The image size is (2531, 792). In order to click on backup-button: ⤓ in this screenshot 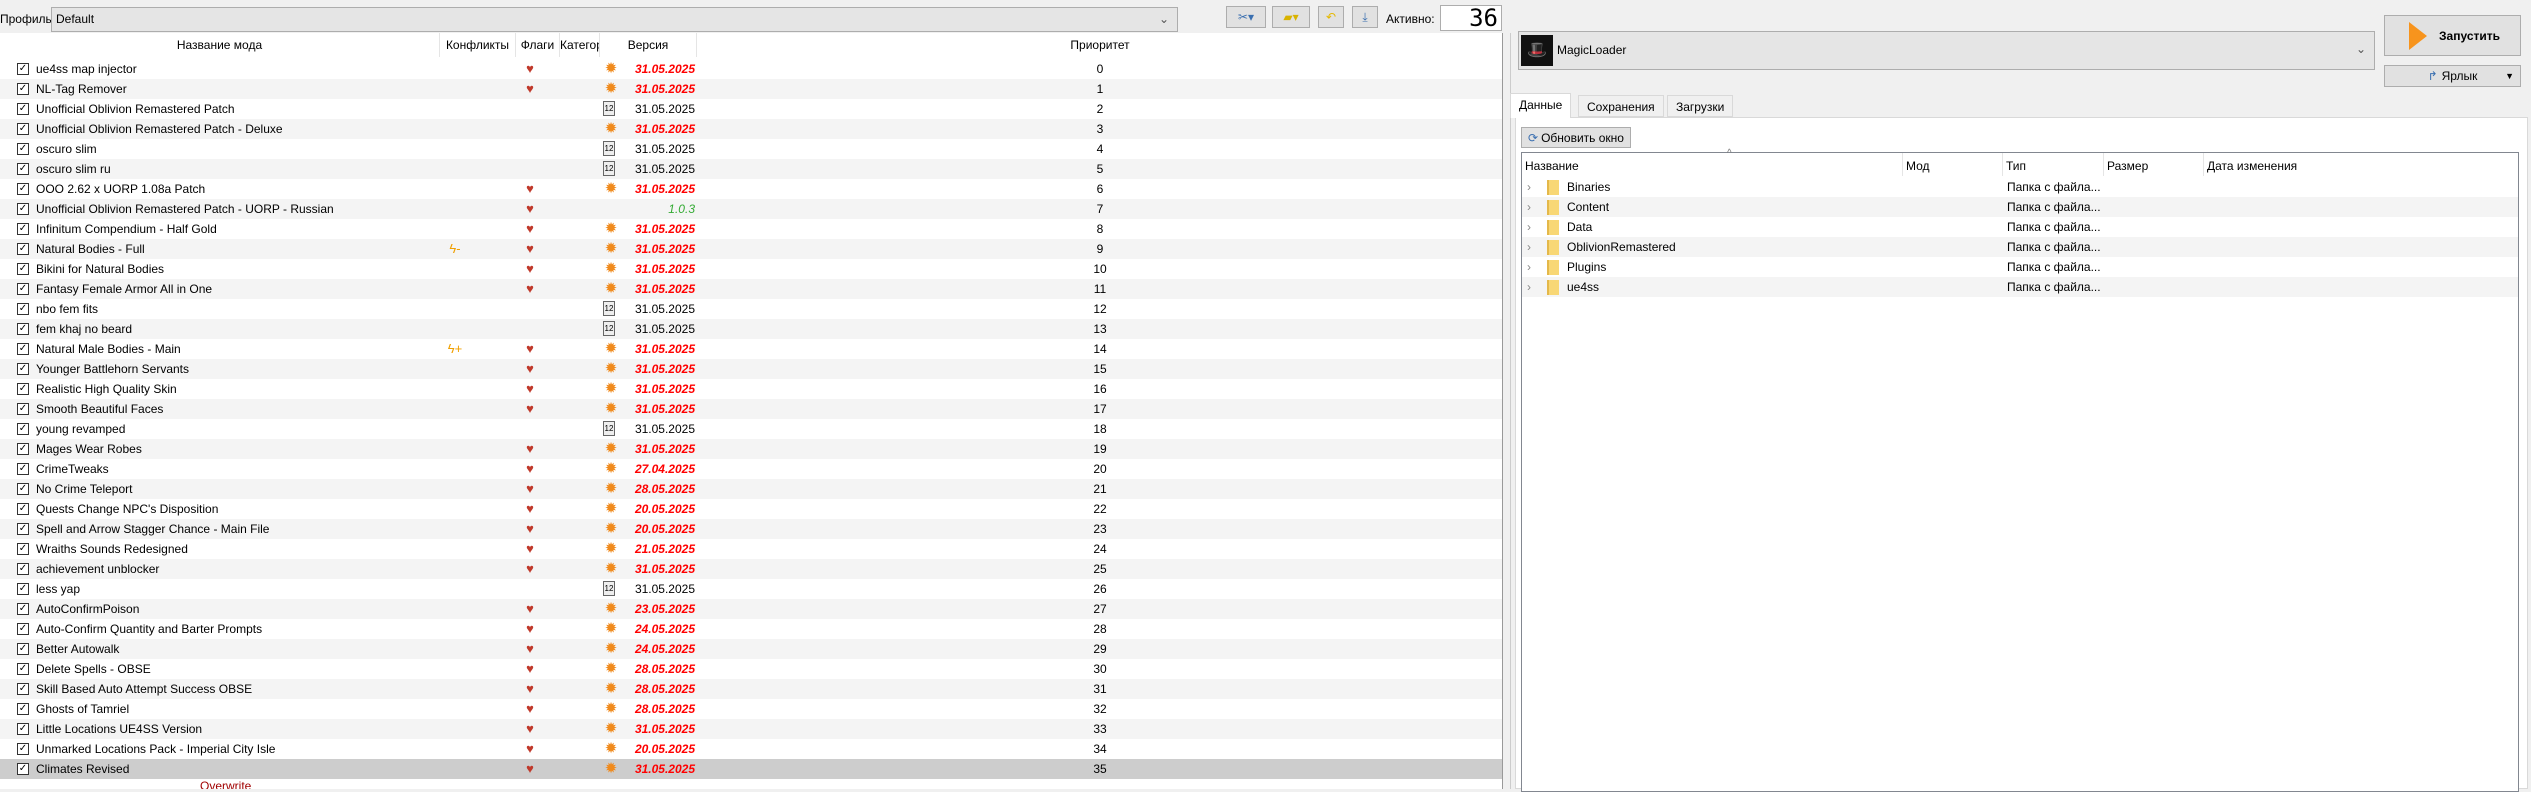, I will do `click(1365, 17)`.